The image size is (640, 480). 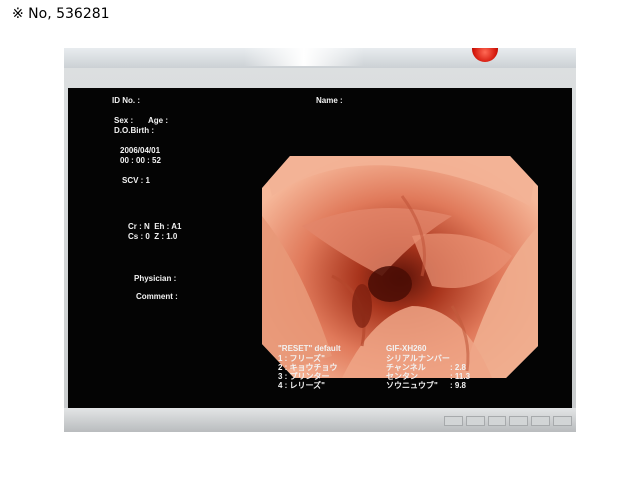 What do you see at coordinates (155, 278) in the screenshot?
I see `physician-label: Physician :` at bounding box center [155, 278].